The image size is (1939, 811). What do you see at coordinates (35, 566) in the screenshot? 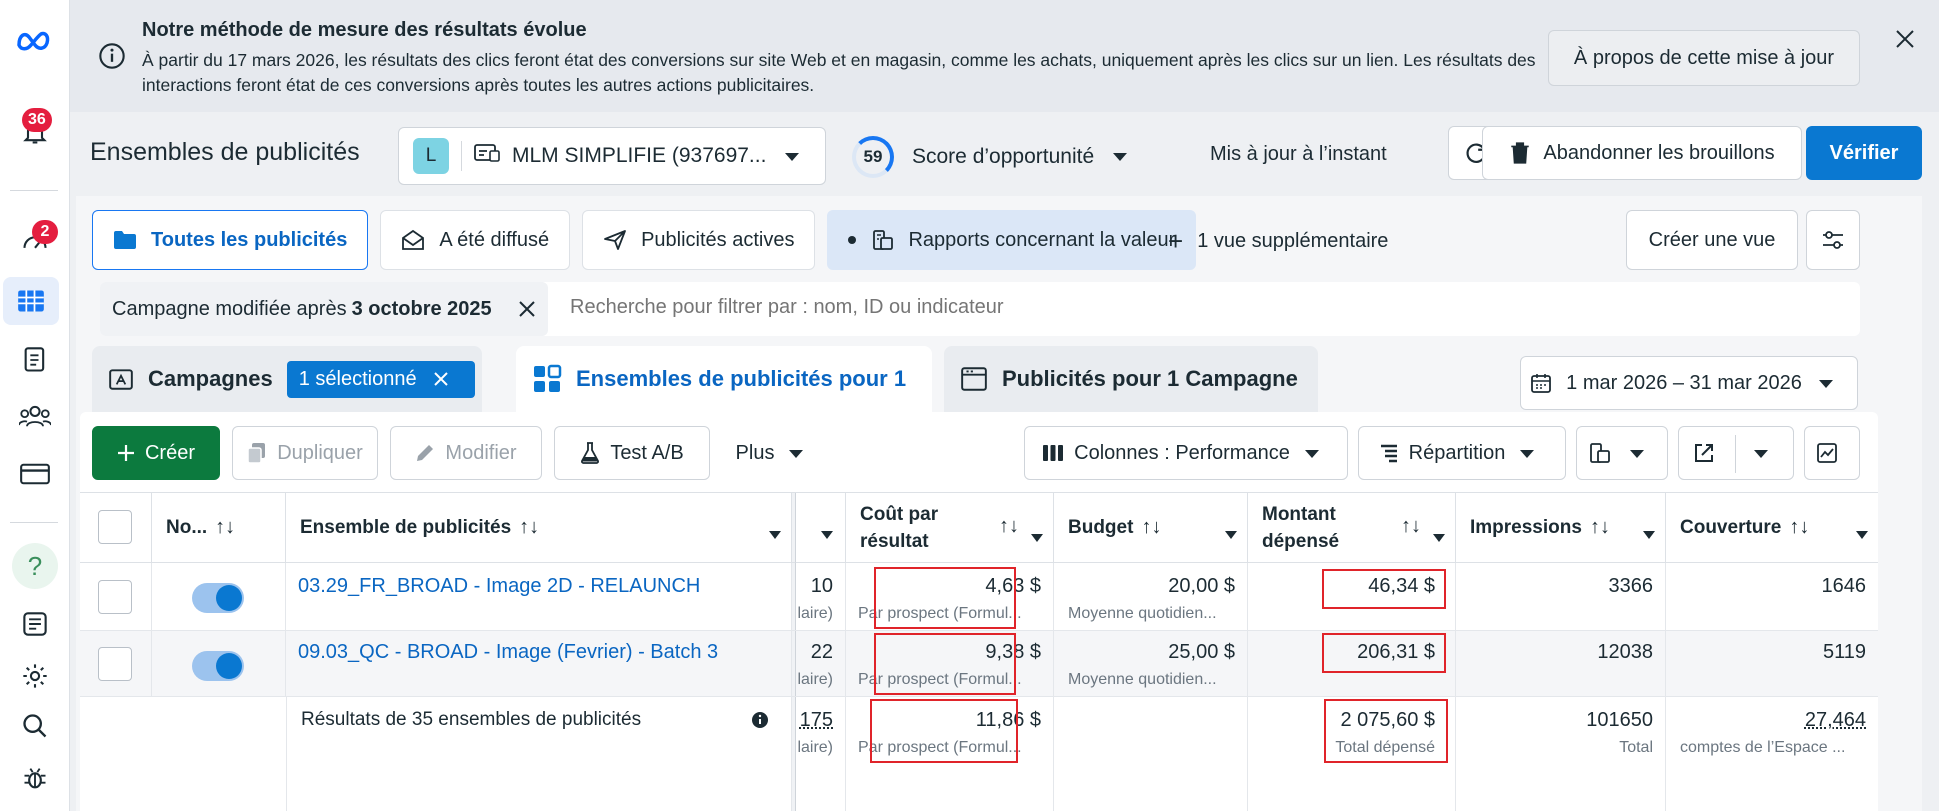
I see `help-button: ?` at bounding box center [35, 566].